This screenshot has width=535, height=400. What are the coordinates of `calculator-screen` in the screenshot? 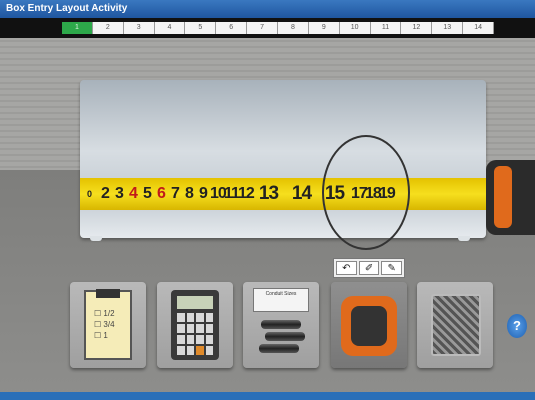 It's located at (195, 302).